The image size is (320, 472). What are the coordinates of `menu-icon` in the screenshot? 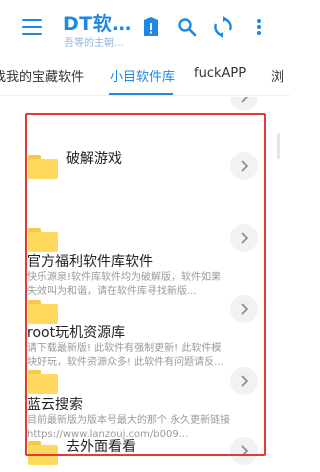 It's located at (32, 27).